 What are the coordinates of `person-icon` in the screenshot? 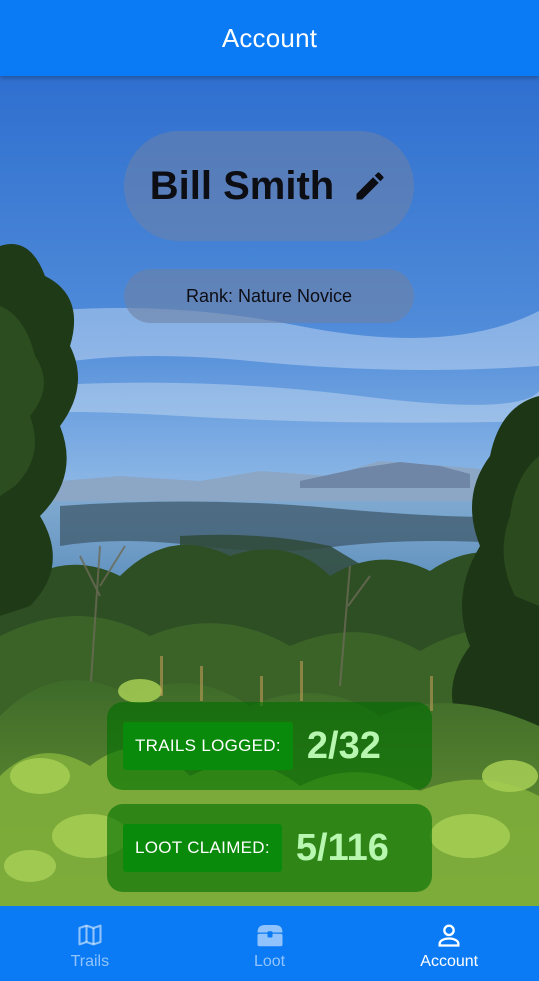 It's located at (449, 935).